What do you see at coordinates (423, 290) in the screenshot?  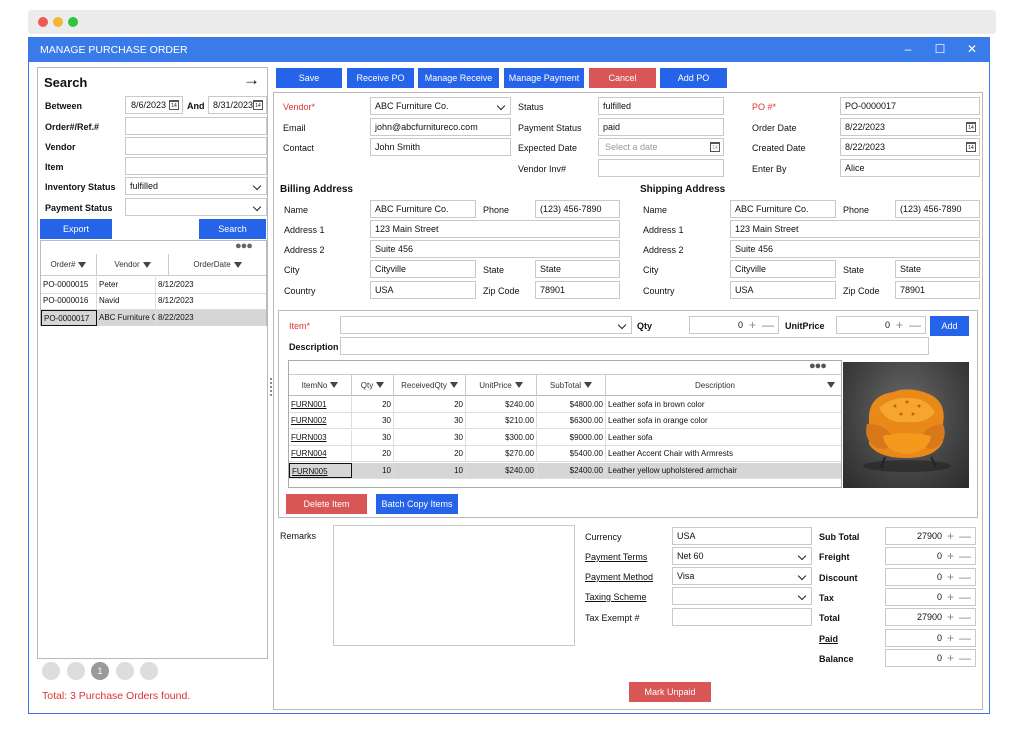 I see `billing-country-field: USA` at bounding box center [423, 290].